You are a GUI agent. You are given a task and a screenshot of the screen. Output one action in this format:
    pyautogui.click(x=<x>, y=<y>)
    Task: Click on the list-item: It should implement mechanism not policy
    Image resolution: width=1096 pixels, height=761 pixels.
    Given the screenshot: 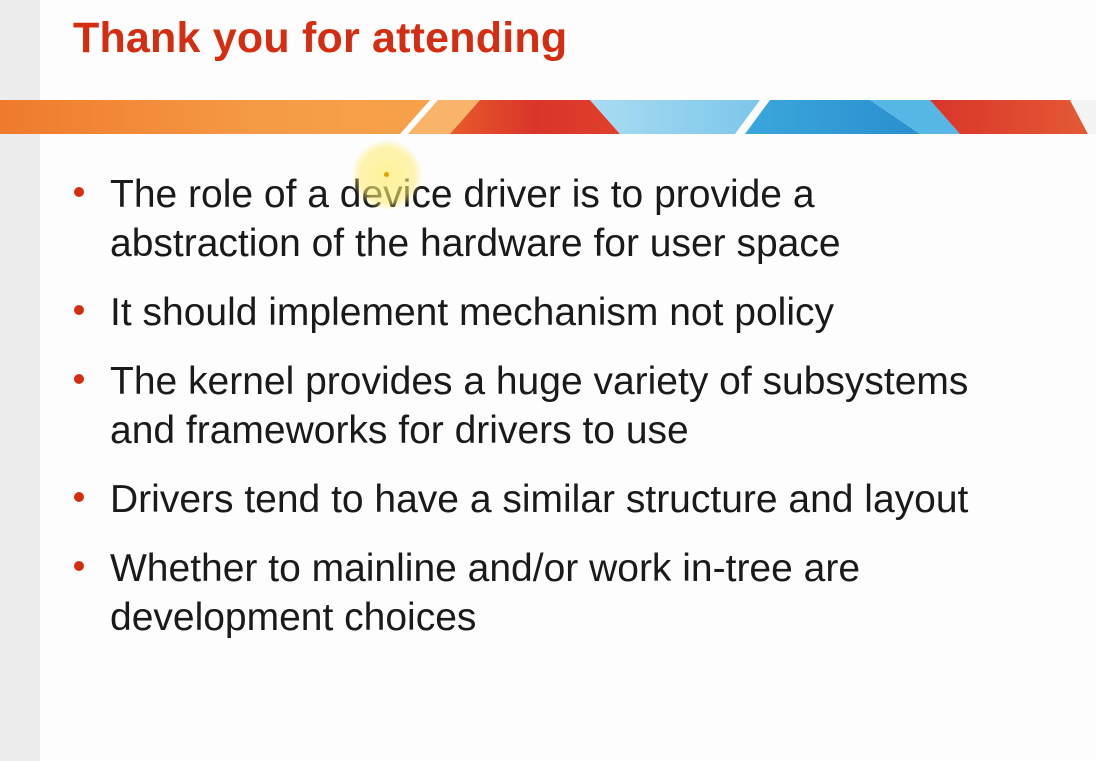 What is the action you would take?
    pyautogui.click(x=550, y=312)
    